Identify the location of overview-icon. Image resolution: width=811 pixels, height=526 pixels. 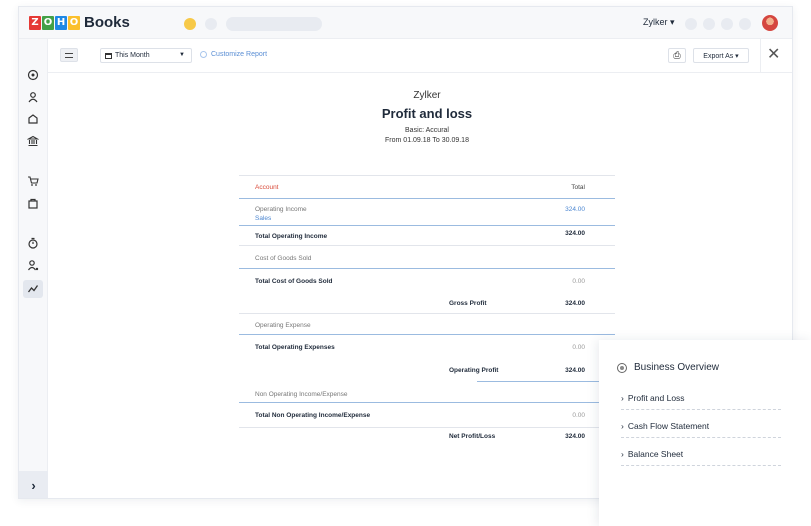
(622, 367).